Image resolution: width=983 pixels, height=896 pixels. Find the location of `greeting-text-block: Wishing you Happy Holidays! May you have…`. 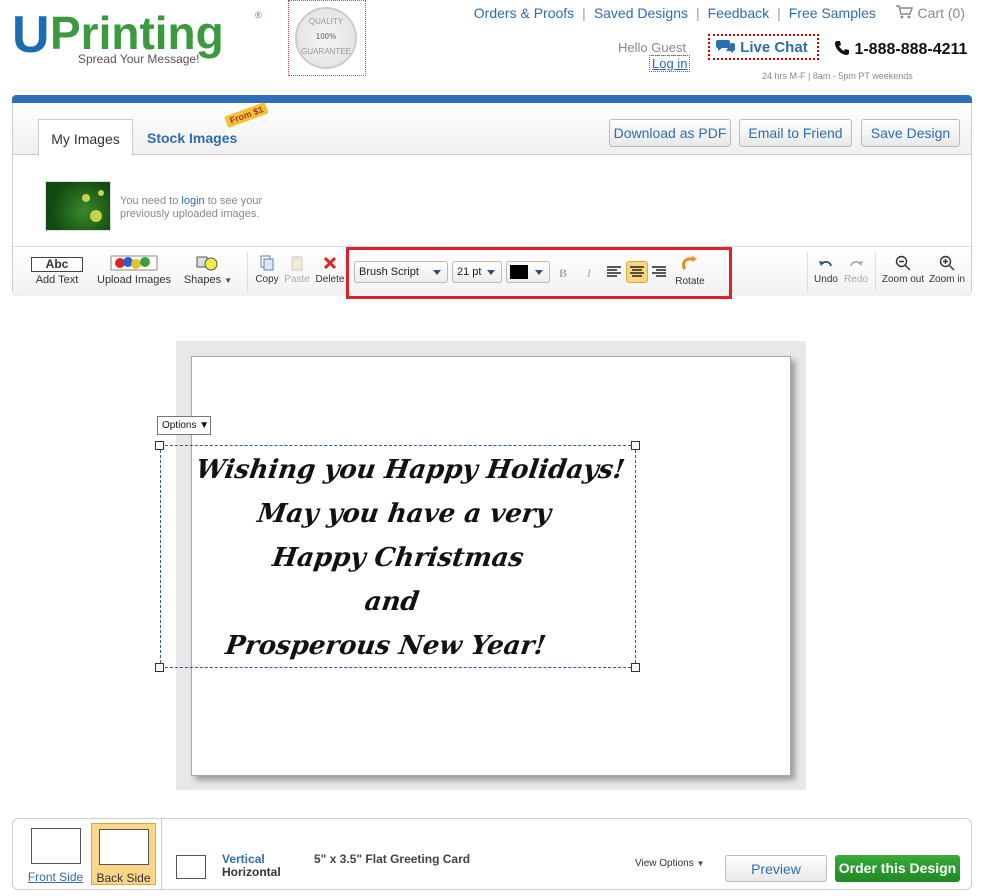

greeting-text-block: Wishing you Happy Holidays! May you have… is located at coordinates (398, 558).